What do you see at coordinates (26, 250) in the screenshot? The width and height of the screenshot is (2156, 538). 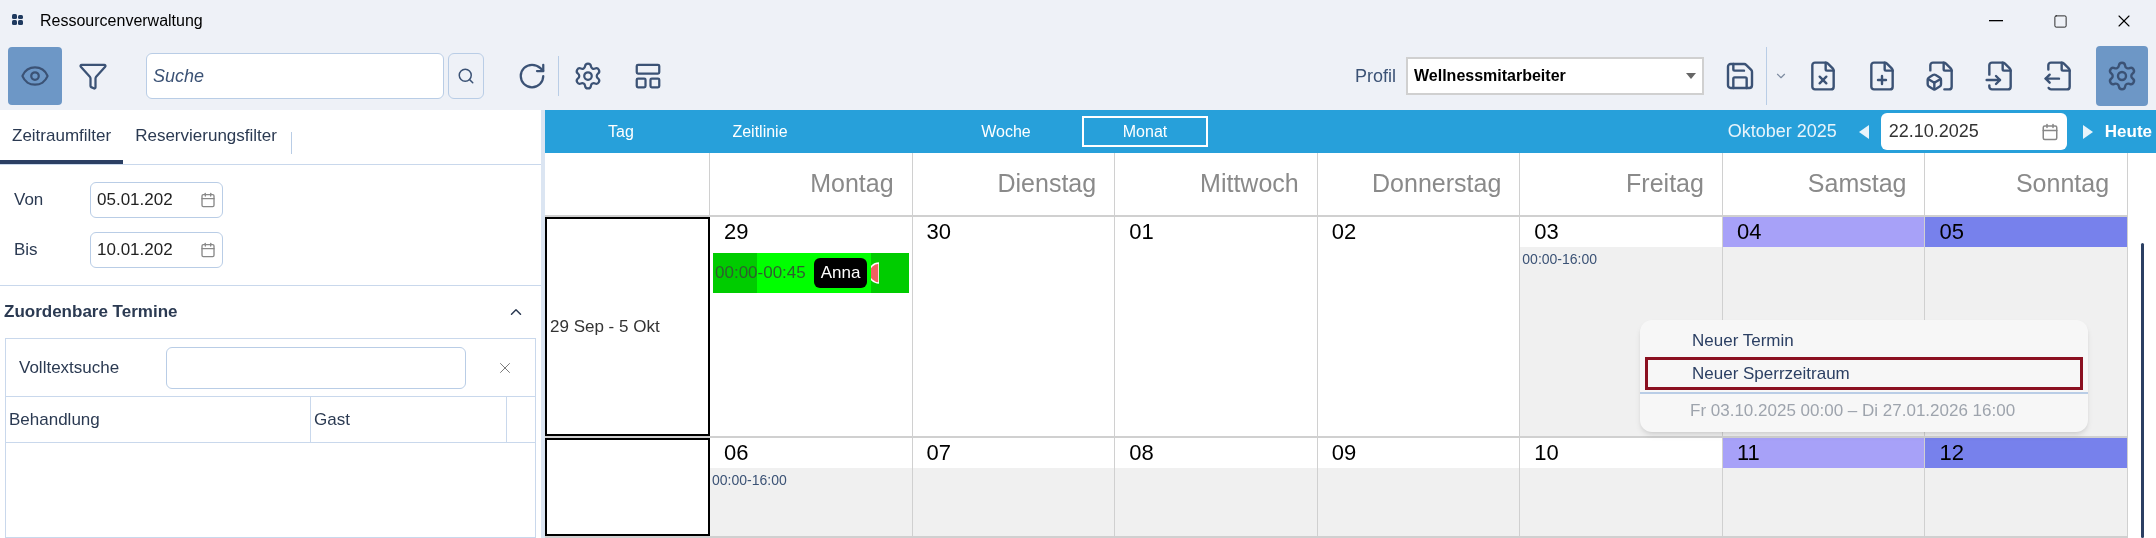 I see `date-label: Bis` at bounding box center [26, 250].